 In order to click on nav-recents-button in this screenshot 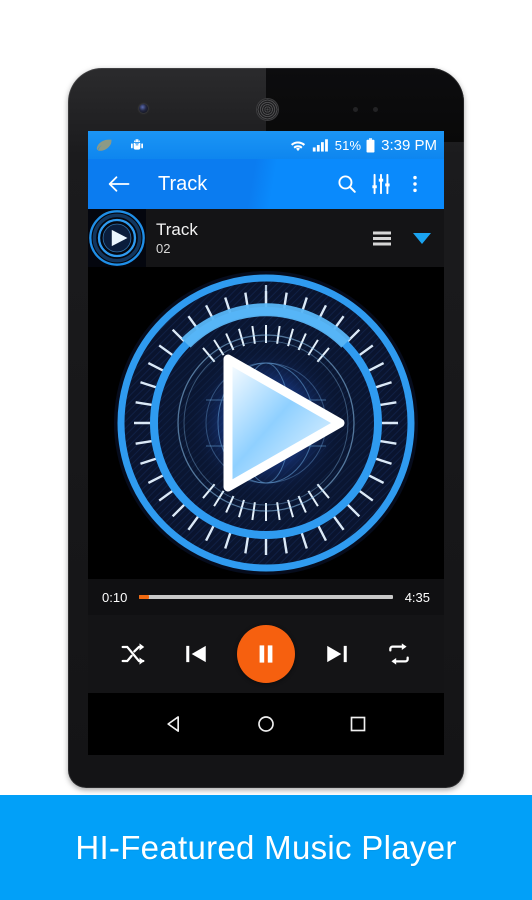, I will do `click(358, 724)`.